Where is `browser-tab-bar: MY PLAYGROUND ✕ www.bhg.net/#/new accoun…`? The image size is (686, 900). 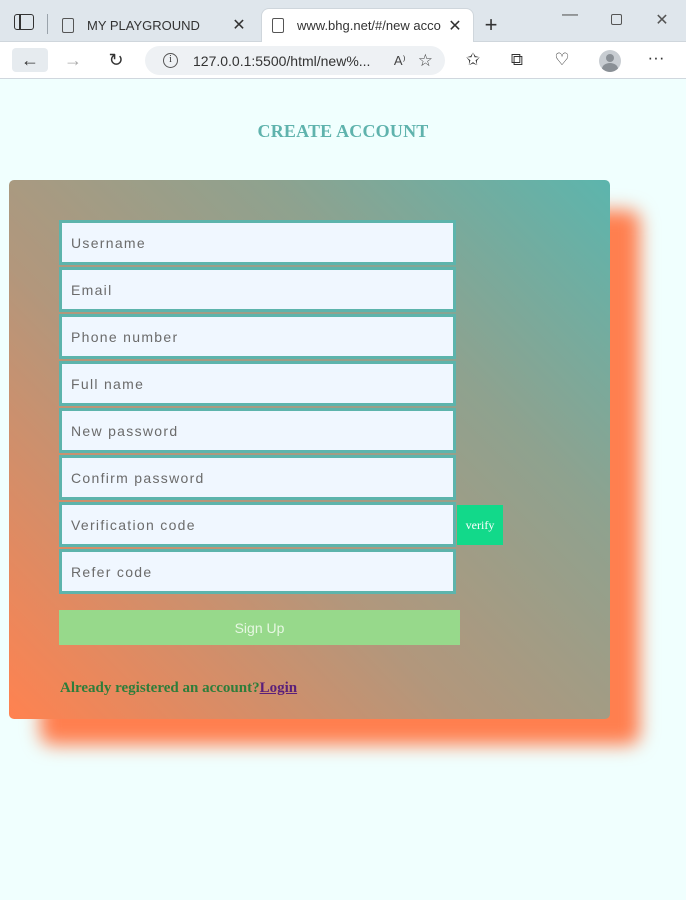 browser-tab-bar: MY PLAYGROUND ✕ www.bhg.net/#/new accoun… is located at coordinates (343, 21).